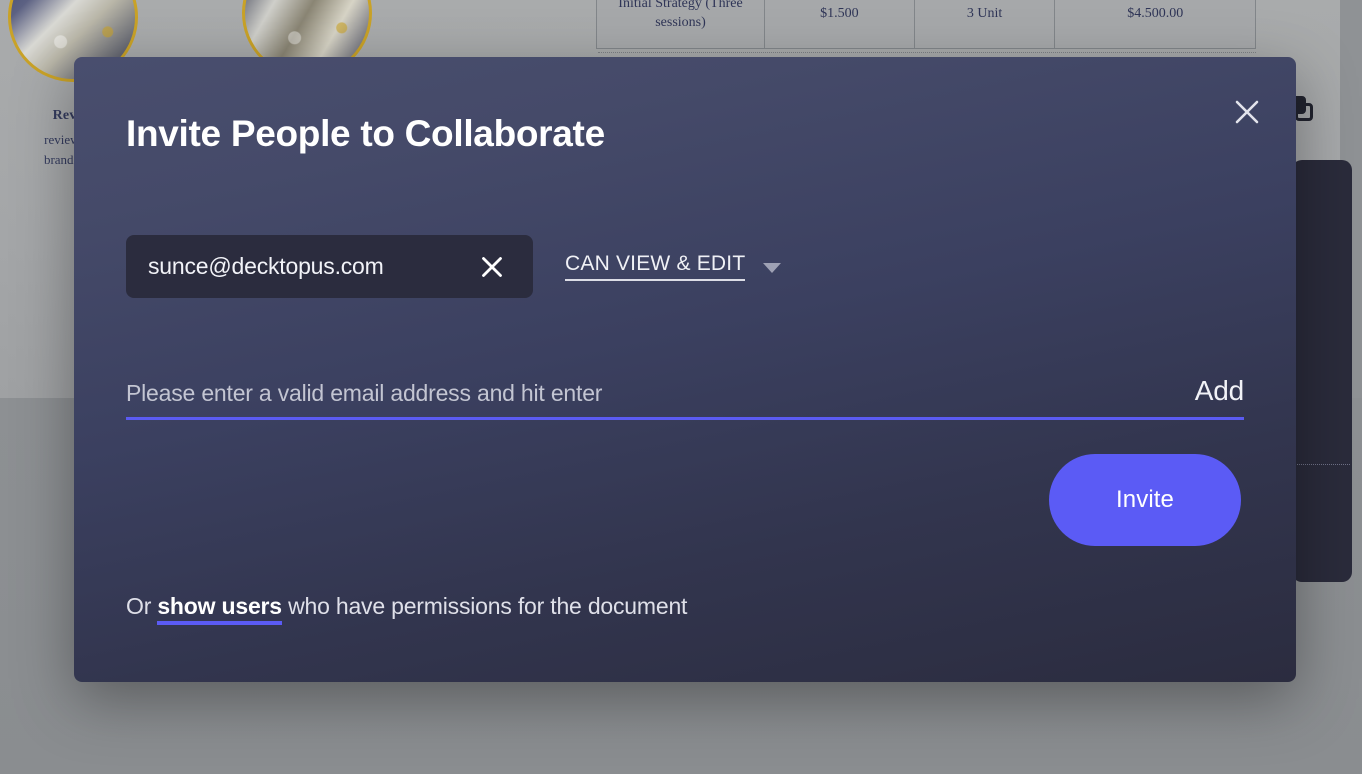 The image size is (1362, 774). What do you see at coordinates (1322, 464) in the screenshot?
I see `right-panel-divider` at bounding box center [1322, 464].